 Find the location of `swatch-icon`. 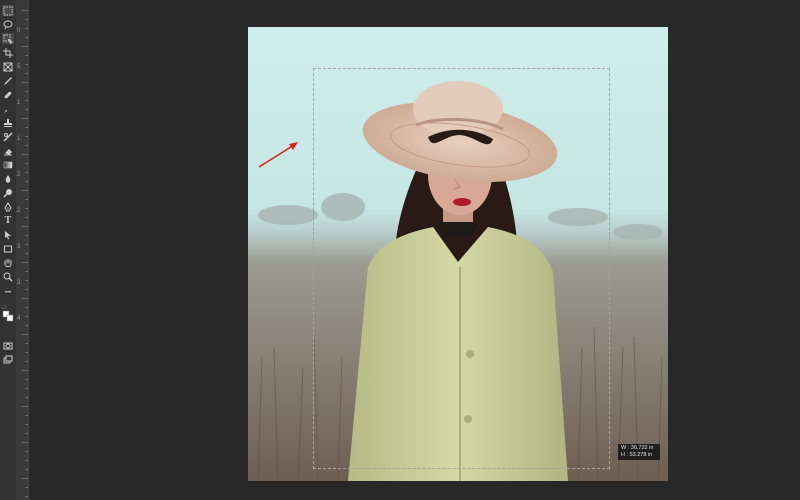

swatch-icon is located at coordinates (8, 313).